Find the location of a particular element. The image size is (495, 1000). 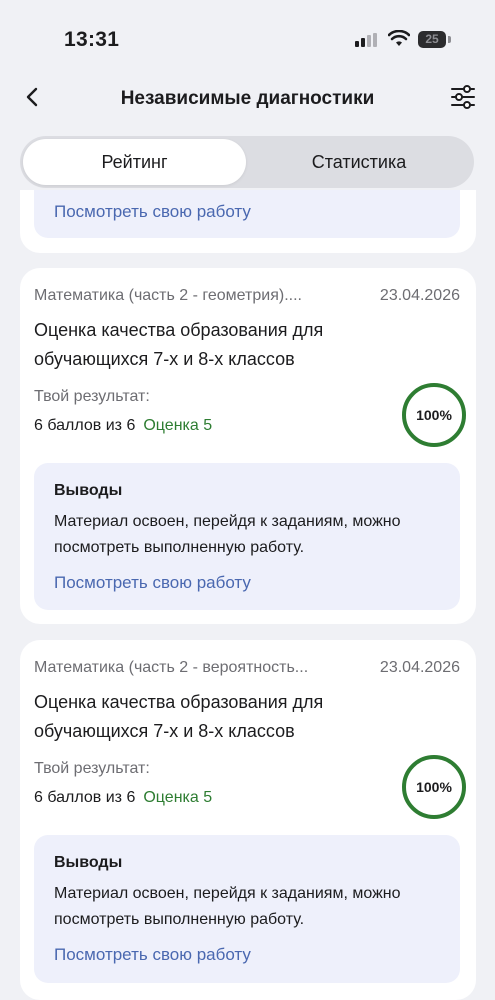

battery-level: 25 is located at coordinates (432, 39).